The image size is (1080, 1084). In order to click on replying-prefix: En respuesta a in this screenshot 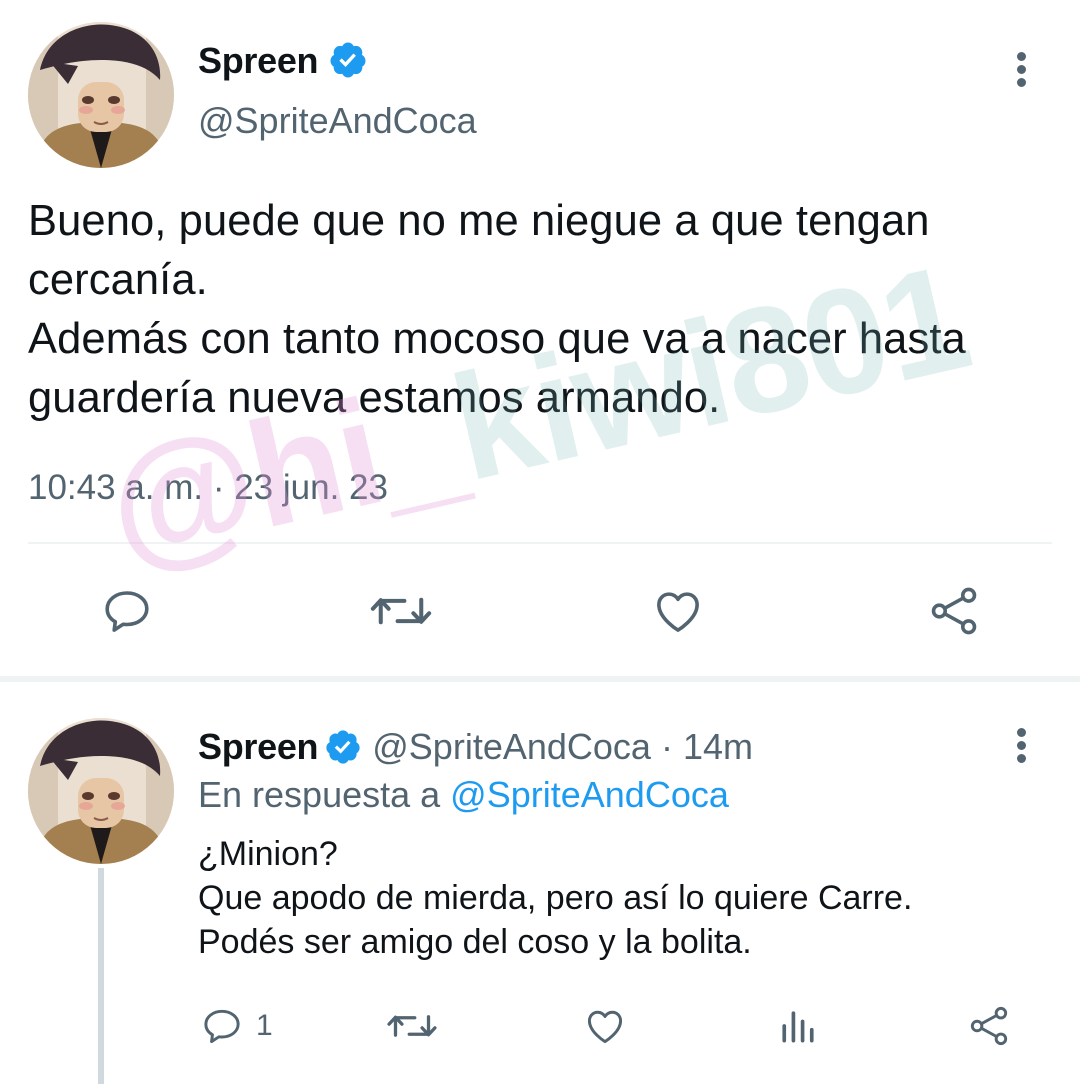, I will do `click(319, 794)`.